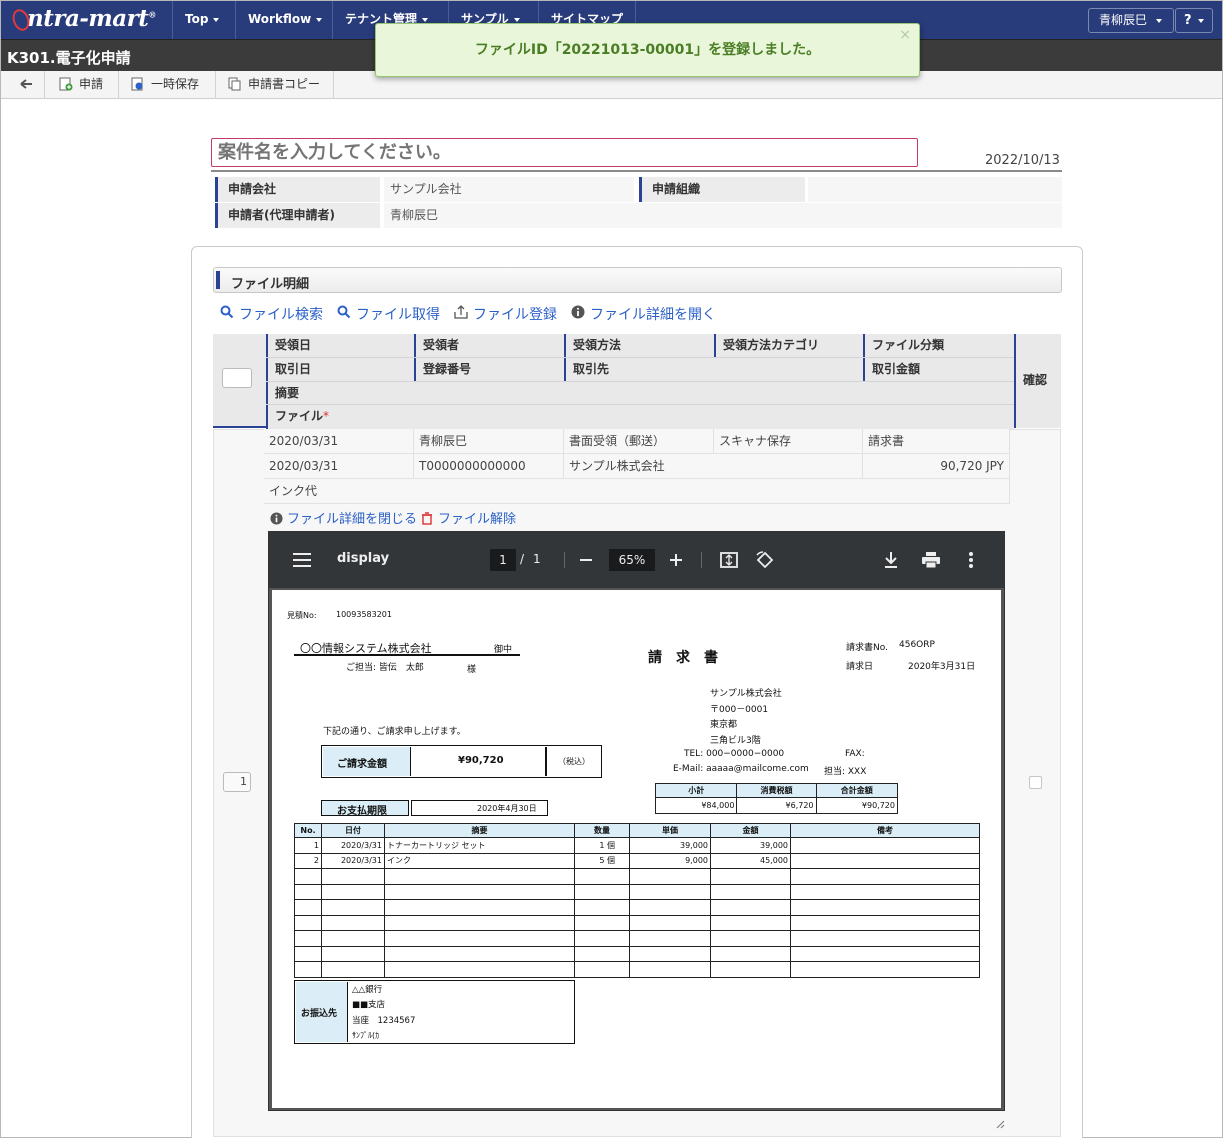 The image size is (1223, 1138). What do you see at coordinates (505, 314) in the screenshot?
I see `file-register-link: ファイル登録` at bounding box center [505, 314].